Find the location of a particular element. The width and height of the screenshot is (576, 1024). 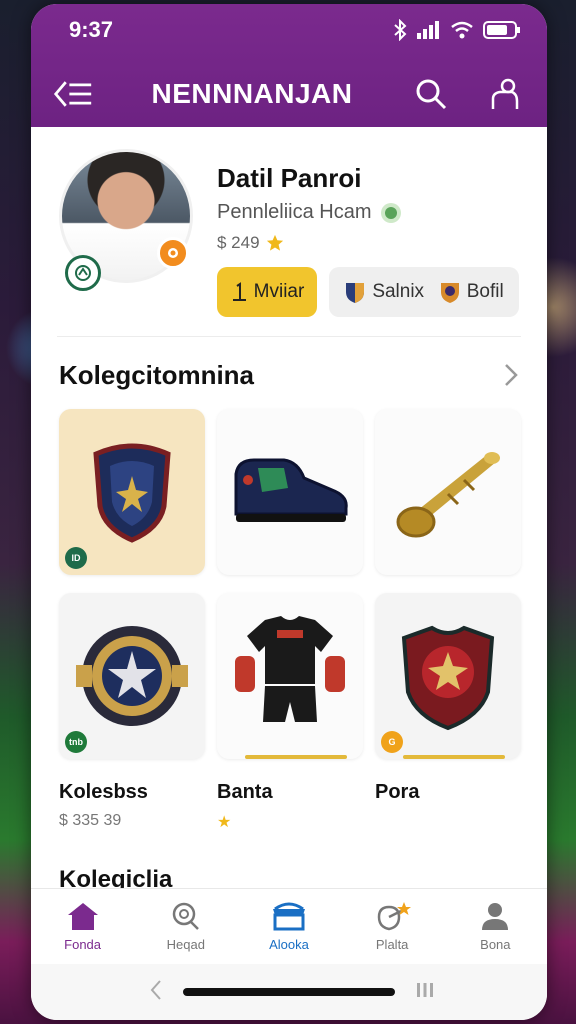

battery-icon is located at coordinates (501, 30).